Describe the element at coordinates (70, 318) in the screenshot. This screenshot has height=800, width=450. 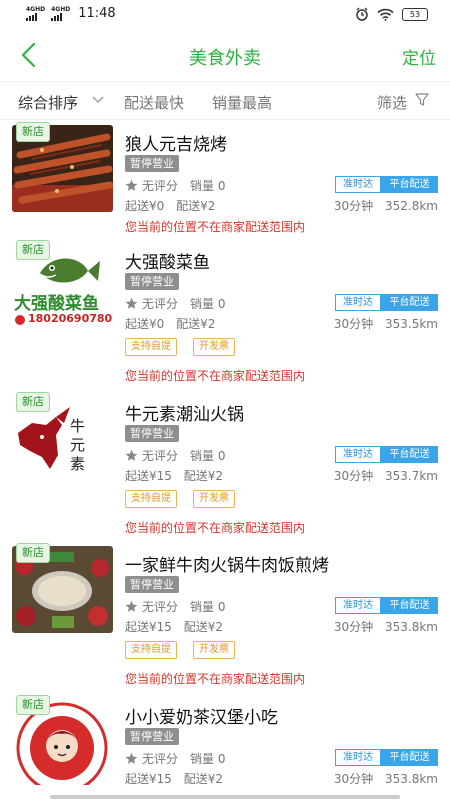
I see `logo-phone: 18020690780` at that location.